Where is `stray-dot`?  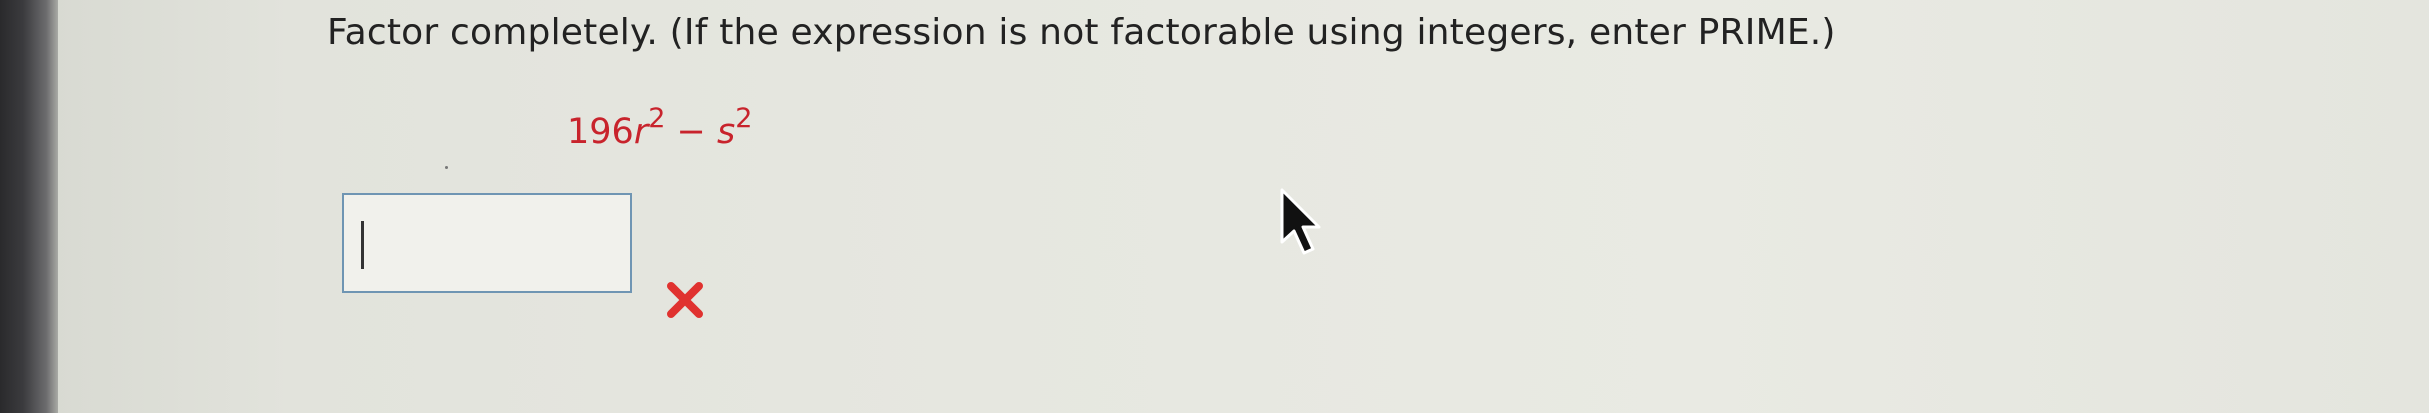 stray-dot is located at coordinates (446, 167).